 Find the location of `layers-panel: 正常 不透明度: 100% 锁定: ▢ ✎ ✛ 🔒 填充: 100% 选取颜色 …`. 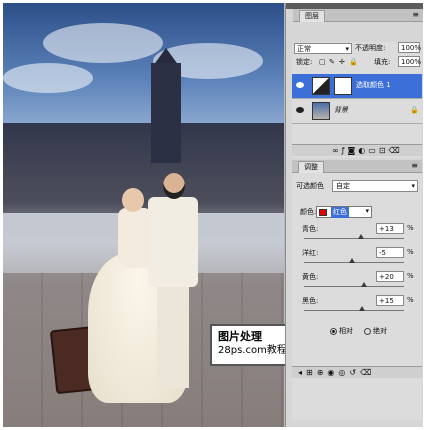

layers-panel: 正常 不透明度: 100% 锁定: ▢ ✎ ✛ 🔒 填充: 100% 选取颜色 … is located at coordinates (357, 100).